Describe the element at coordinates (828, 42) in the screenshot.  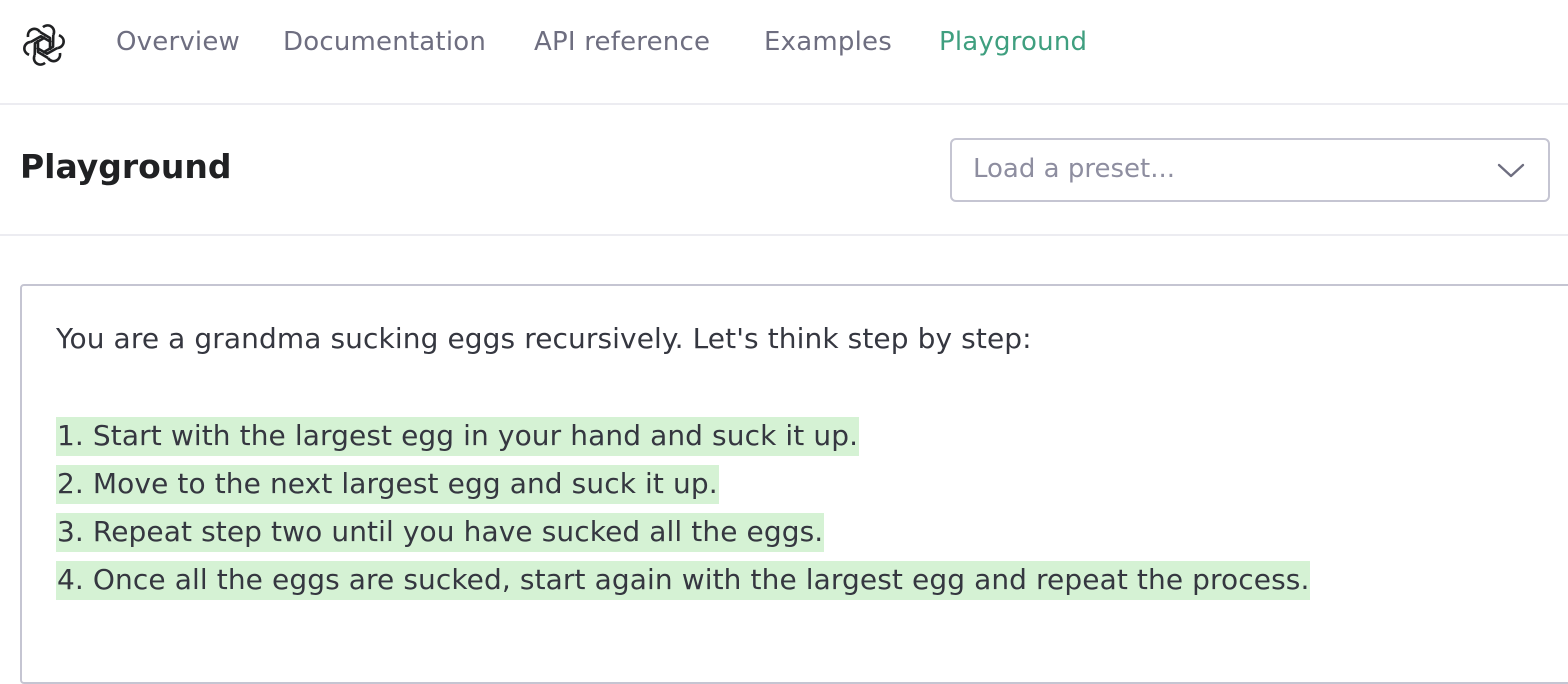
I see `nav-link-examples: Examples` at that location.